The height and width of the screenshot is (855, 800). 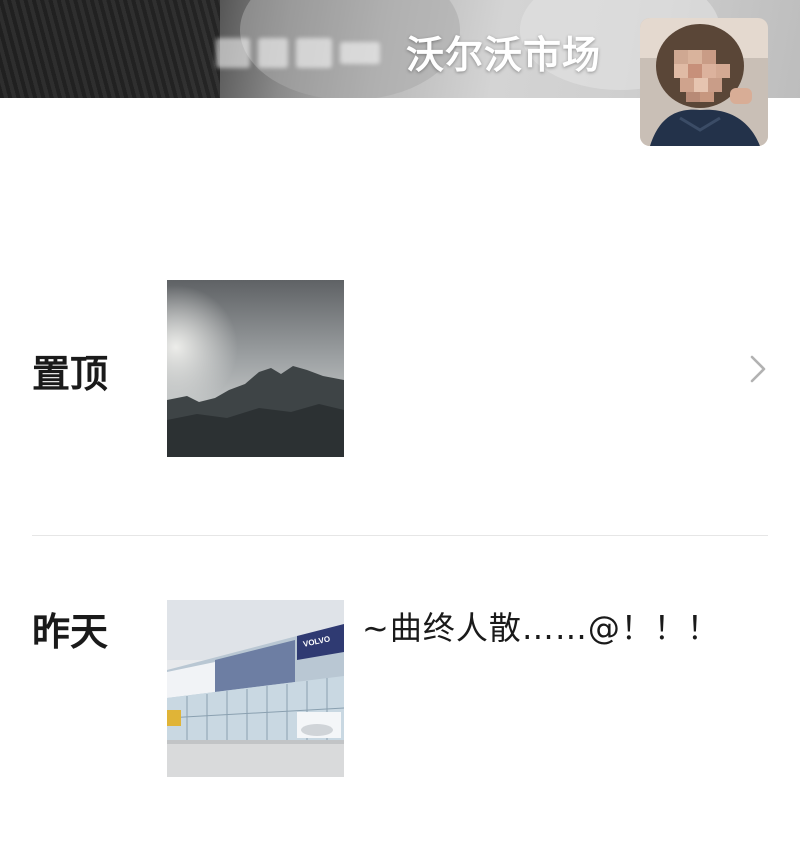 I want to click on avatar-photo-icon, so click(x=704, y=82).